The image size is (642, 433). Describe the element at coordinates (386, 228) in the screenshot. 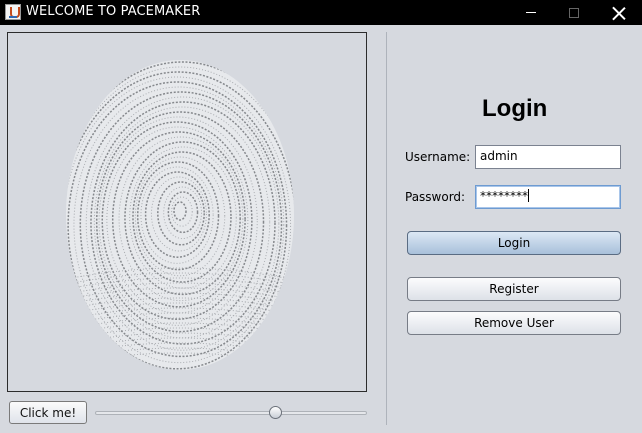

I see `vertical-separator` at that location.